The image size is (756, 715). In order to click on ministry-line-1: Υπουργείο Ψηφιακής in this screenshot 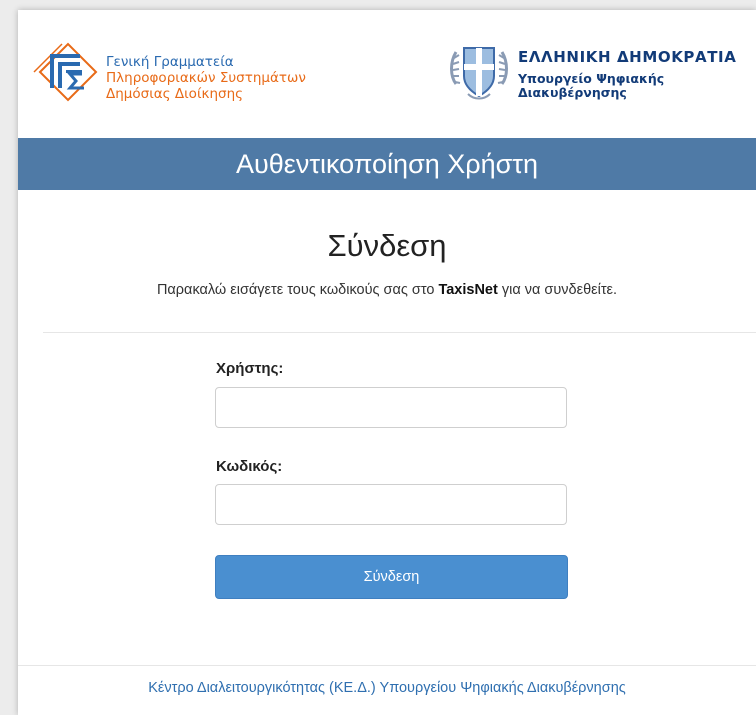, I will do `click(591, 78)`.